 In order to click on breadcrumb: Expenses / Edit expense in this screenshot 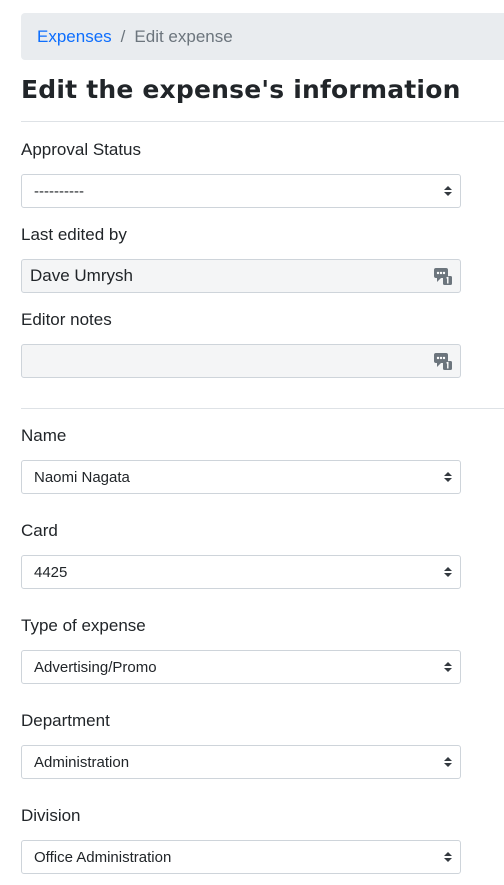, I will do `click(262, 36)`.